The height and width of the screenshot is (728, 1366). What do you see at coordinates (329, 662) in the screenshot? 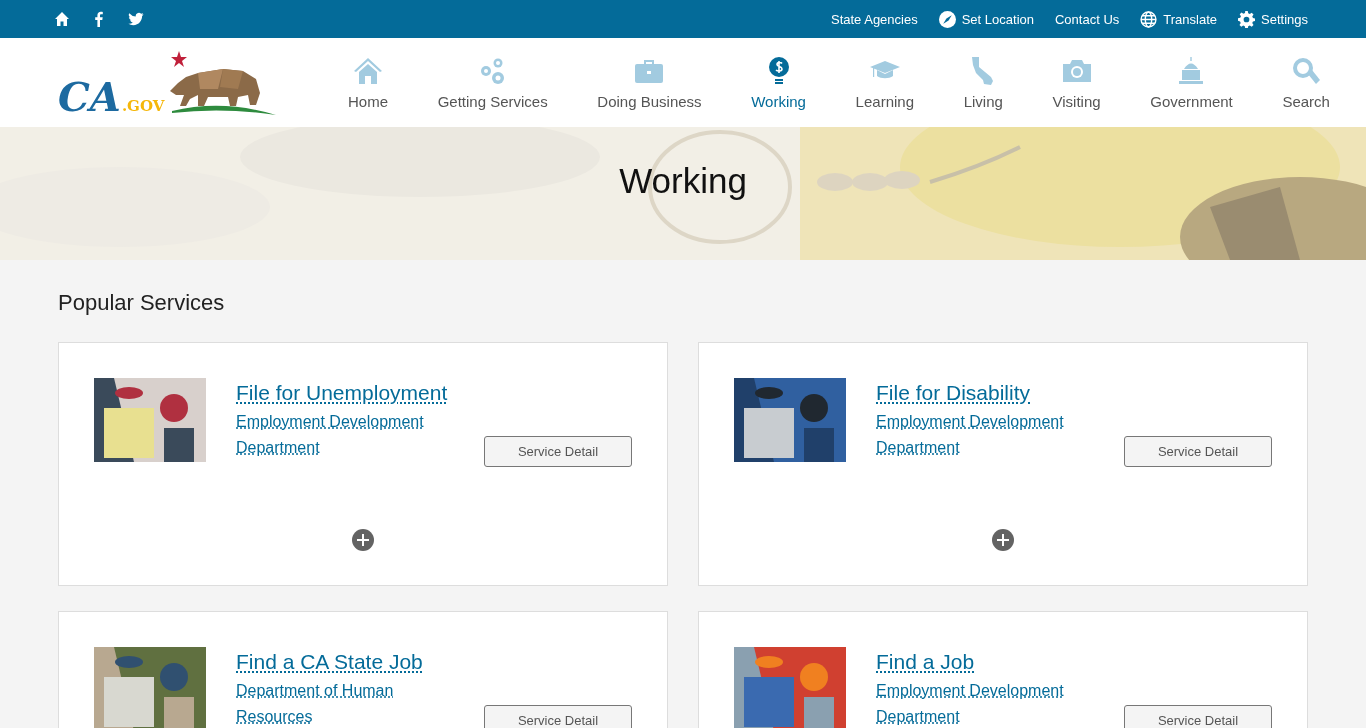
I see `service-link: Find a CA State Job` at bounding box center [329, 662].